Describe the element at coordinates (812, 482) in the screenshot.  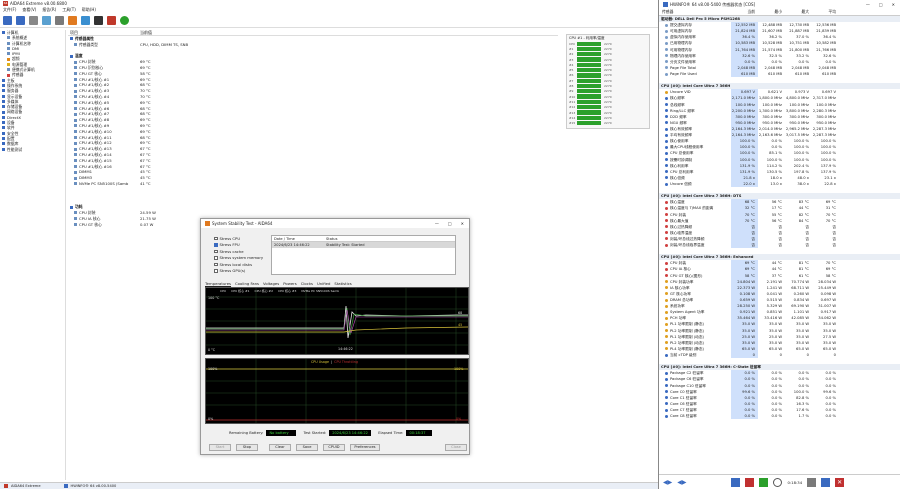
I see `settings-icon` at that location.